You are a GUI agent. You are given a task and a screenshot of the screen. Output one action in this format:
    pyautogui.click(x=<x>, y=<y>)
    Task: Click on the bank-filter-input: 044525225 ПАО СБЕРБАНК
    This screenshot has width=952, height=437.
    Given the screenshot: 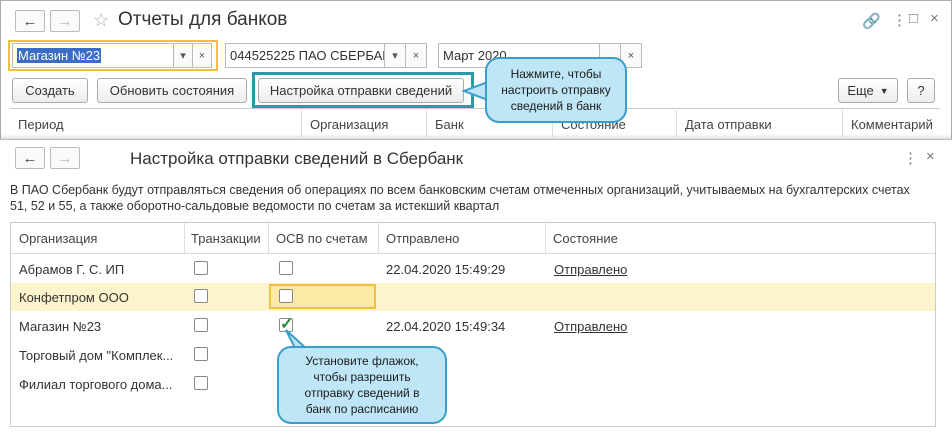 What is the action you would take?
    pyautogui.click(x=305, y=55)
    